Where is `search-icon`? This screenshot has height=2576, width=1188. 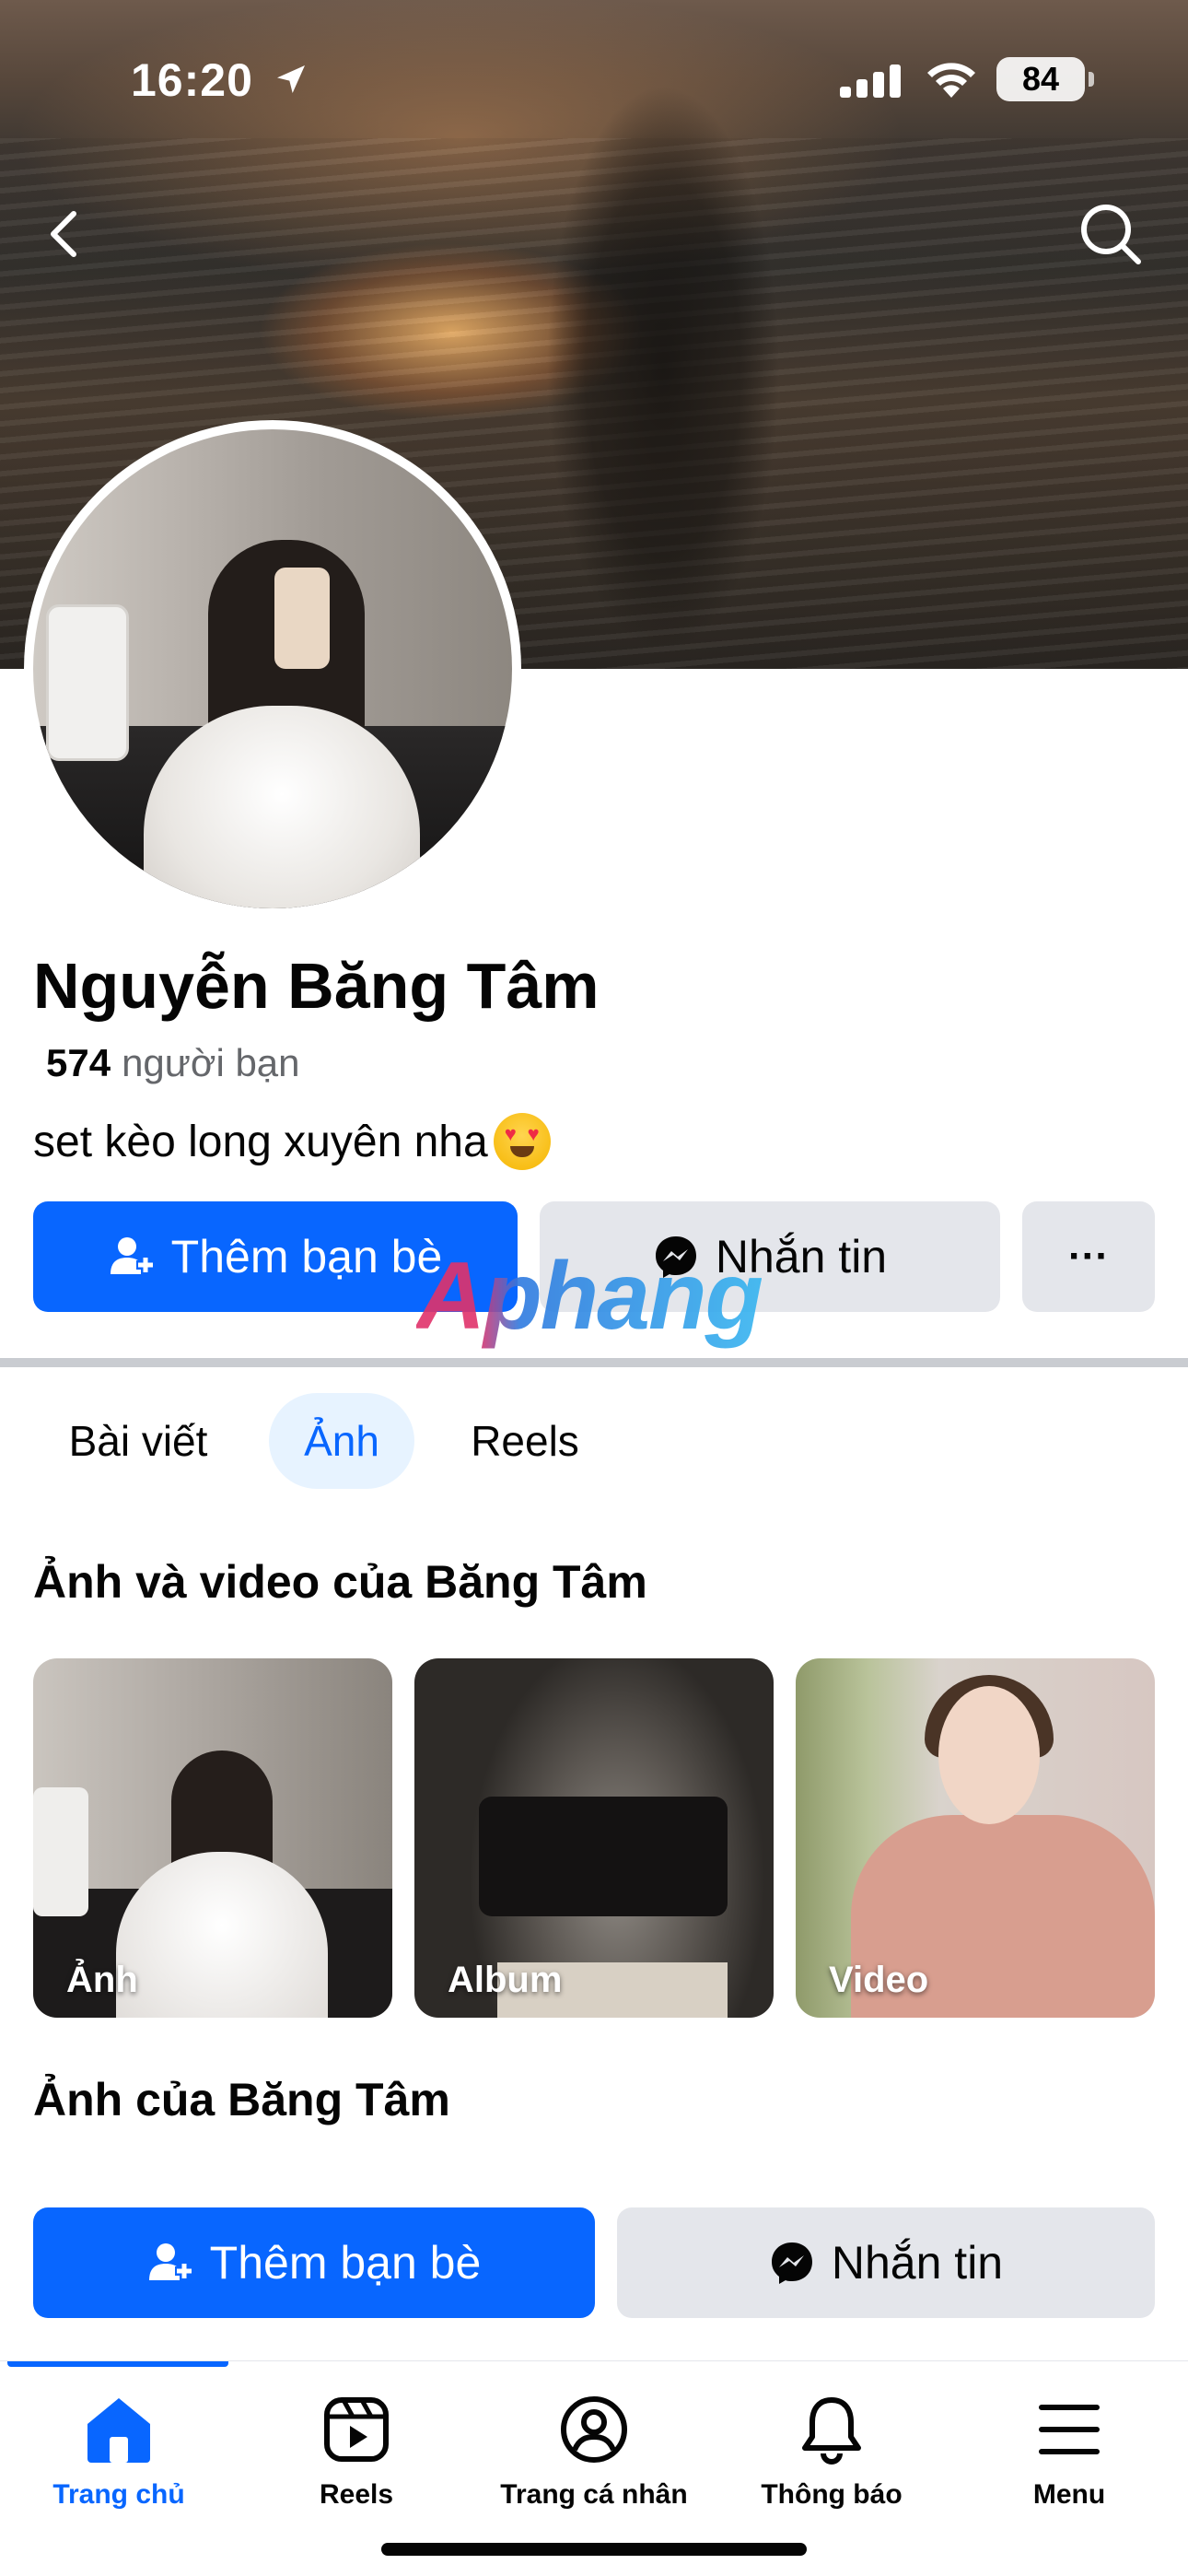 search-icon is located at coordinates (1110, 234).